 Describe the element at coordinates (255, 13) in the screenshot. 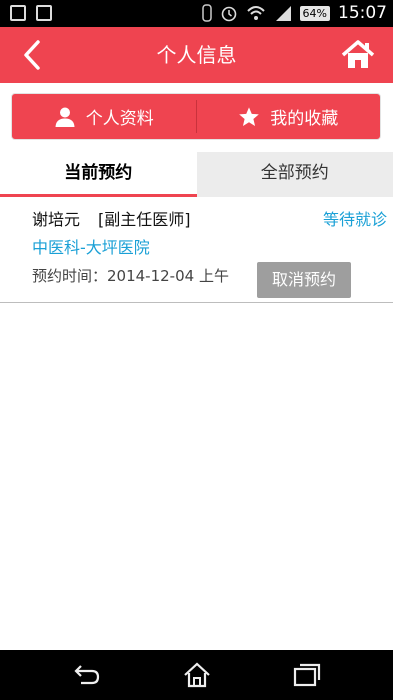

I see `wifi-icon` at that location.